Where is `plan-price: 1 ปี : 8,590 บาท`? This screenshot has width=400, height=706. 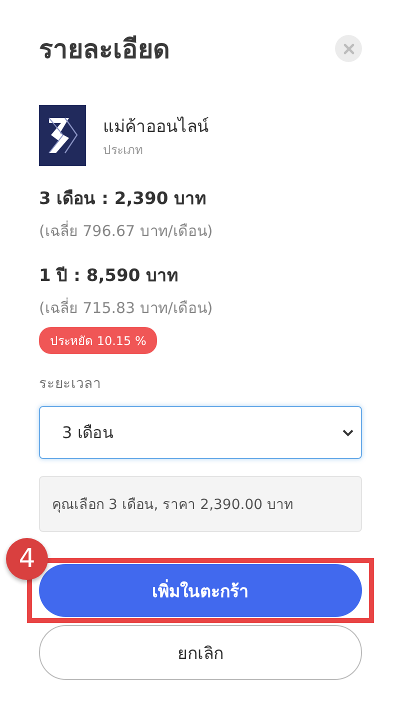 plan-price: 1 ปี : 8,590 บาท is located at coordinates (108, 276).